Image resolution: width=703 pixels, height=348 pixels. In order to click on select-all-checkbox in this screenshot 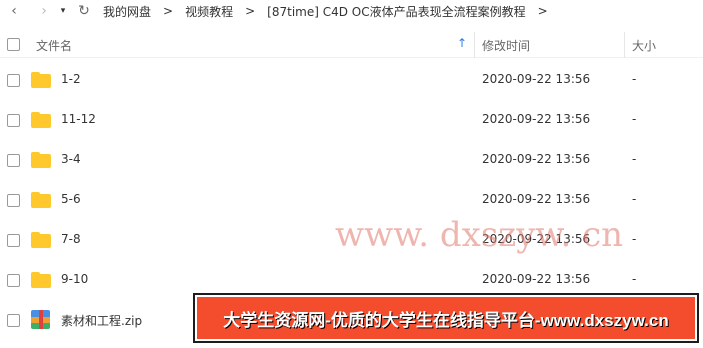, I will do `click(13, 44)`.